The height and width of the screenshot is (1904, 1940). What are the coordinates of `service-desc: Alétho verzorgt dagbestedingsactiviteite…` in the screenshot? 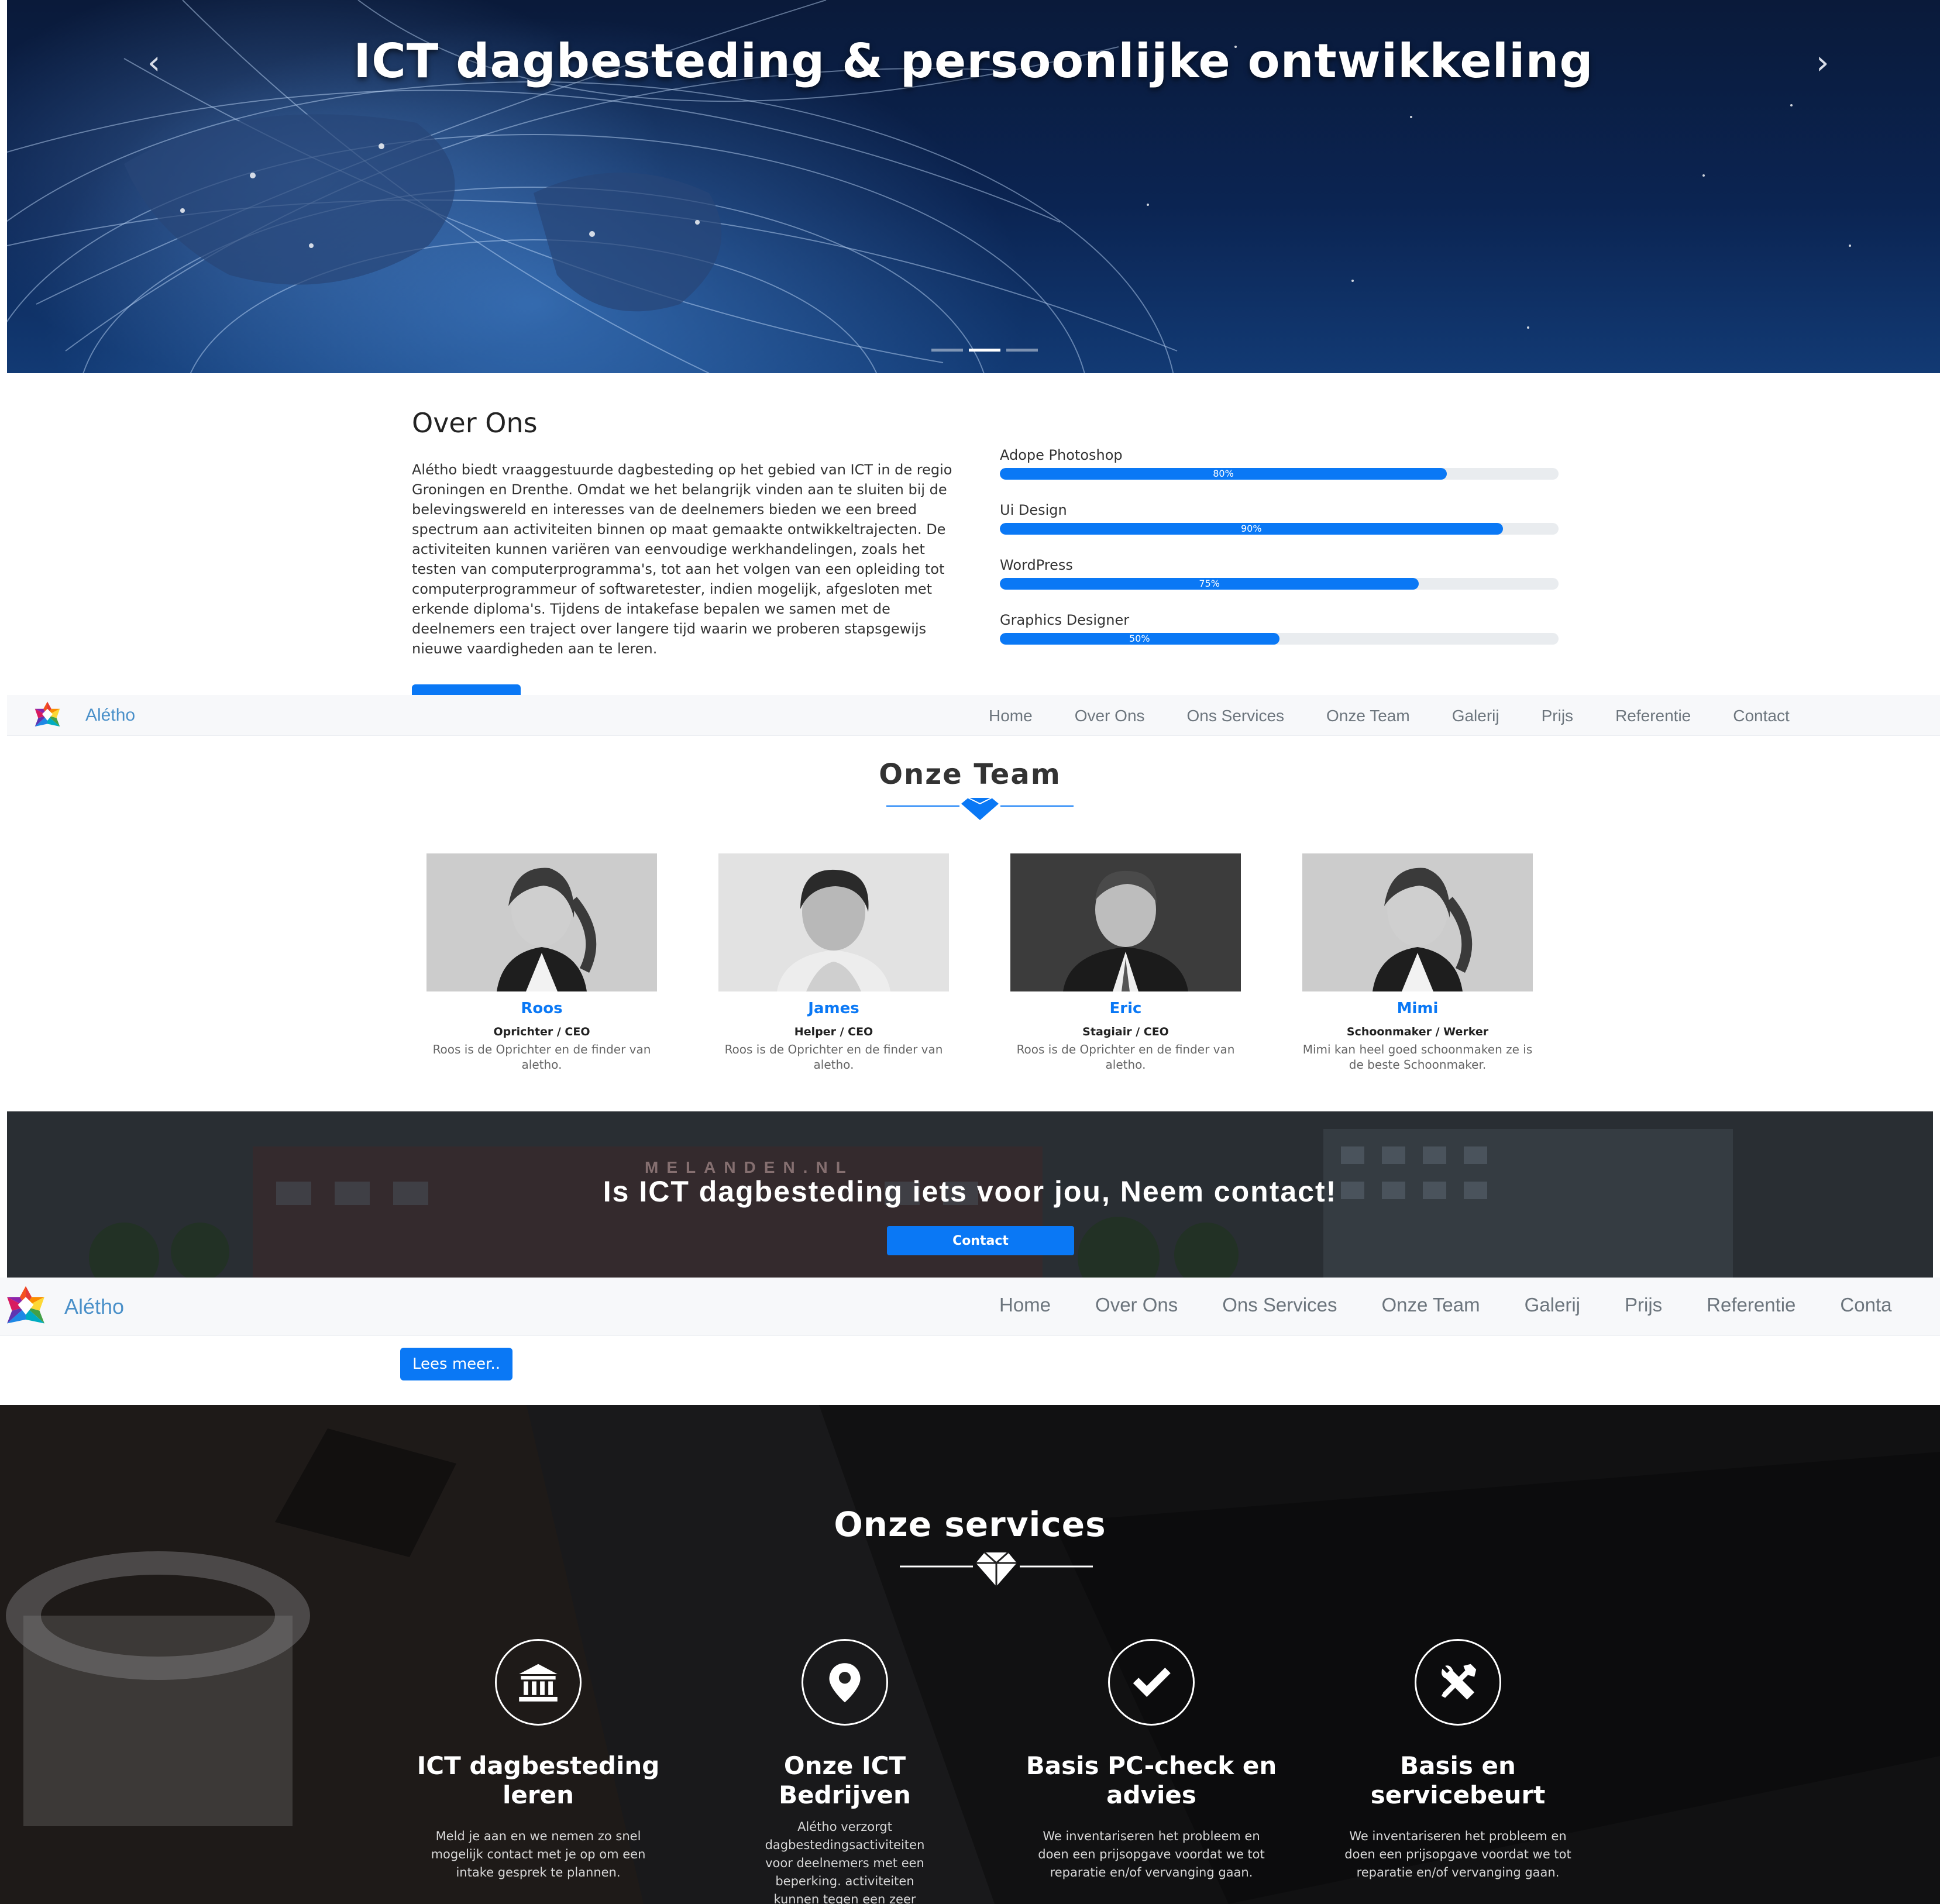 It's located at (845, 1862).